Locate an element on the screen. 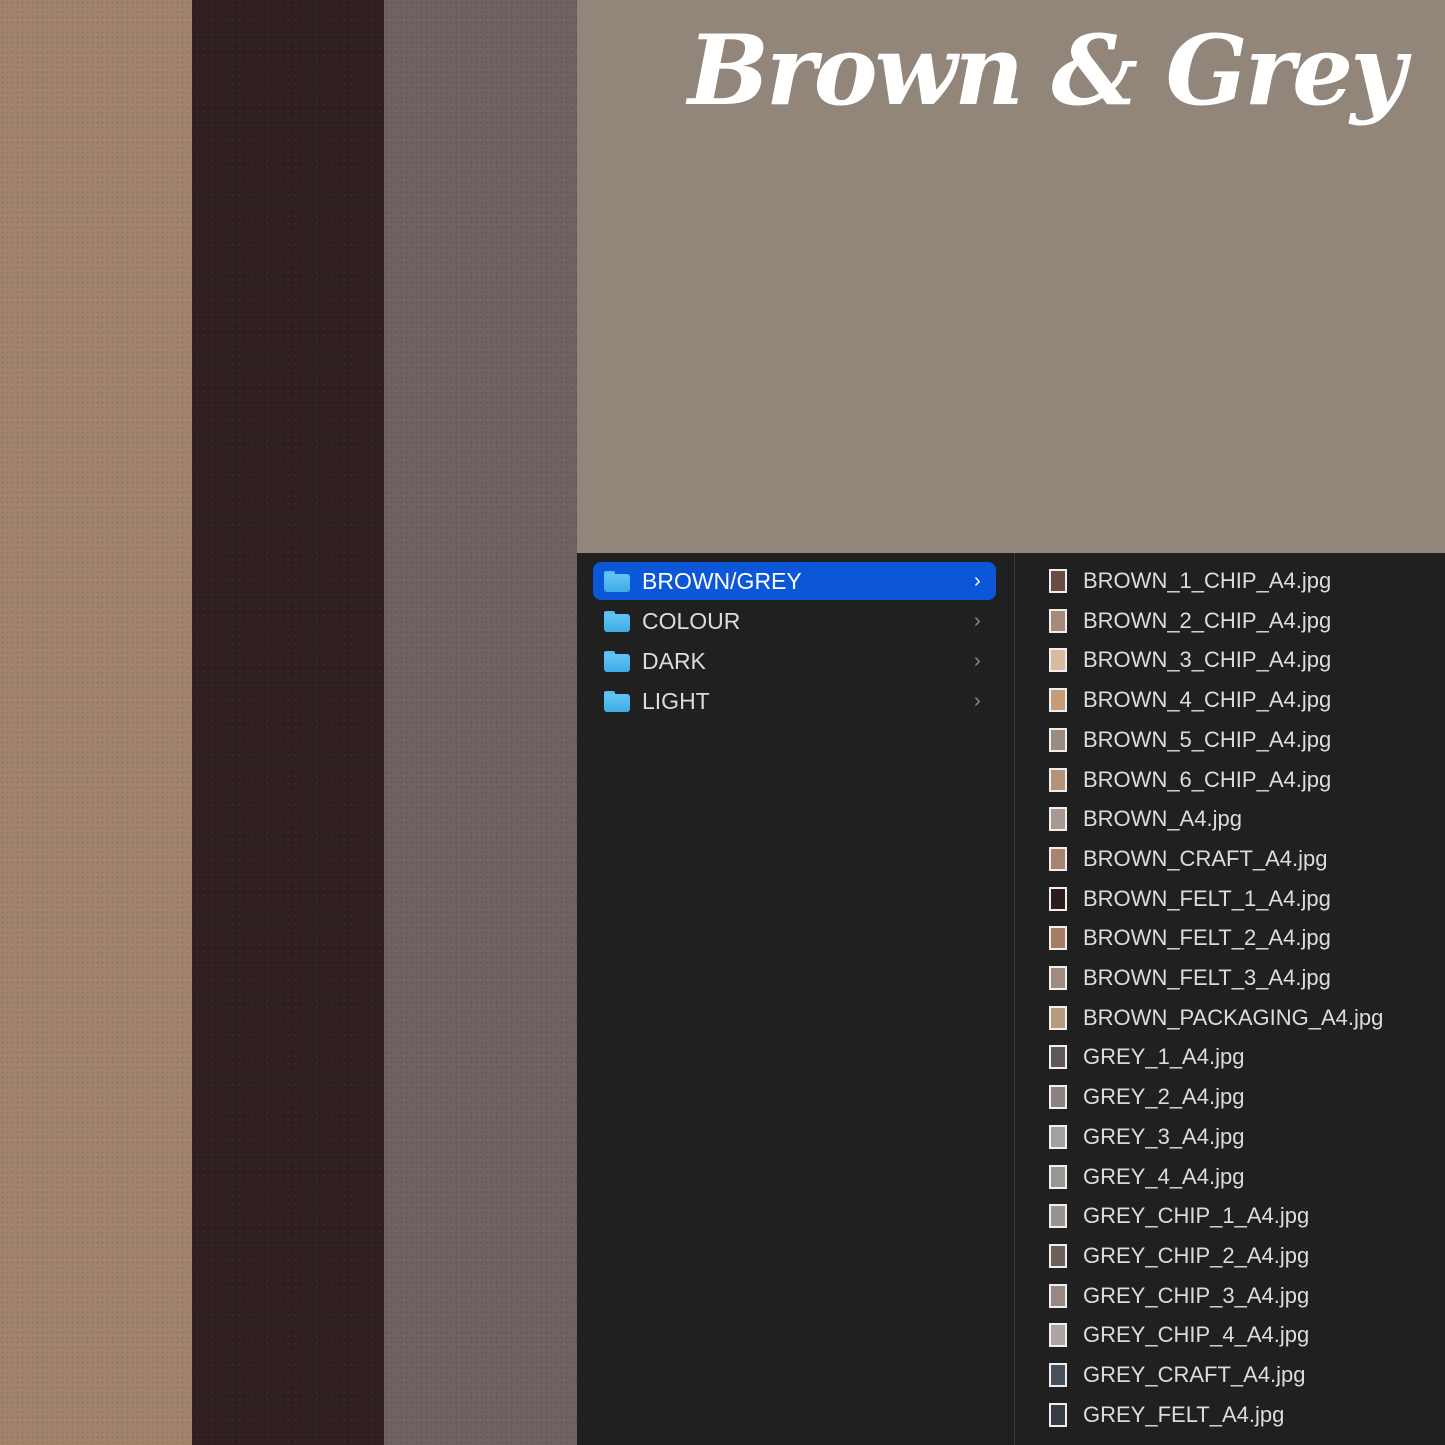 Image resolution: width=1445 pixels, height=1445 pixels. file-item: GREY_3_A4.jpg is located at coordinates (1230, 1137).